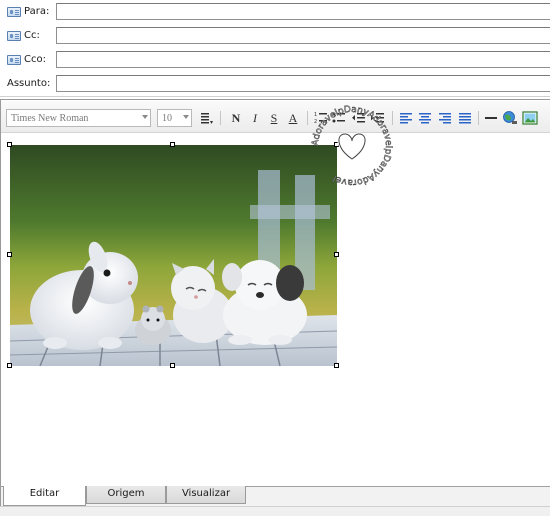  I want to click on resize-handle-bottom-left, so click(9, 365).